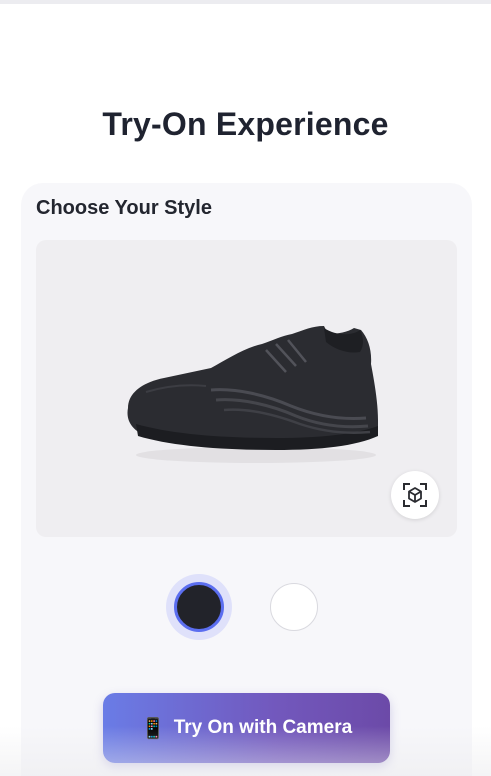 The height and width of the screenshot is (776, 491). I want to click on try-on-camera-button: 📱 Try On with Camera, so click(246, 728).